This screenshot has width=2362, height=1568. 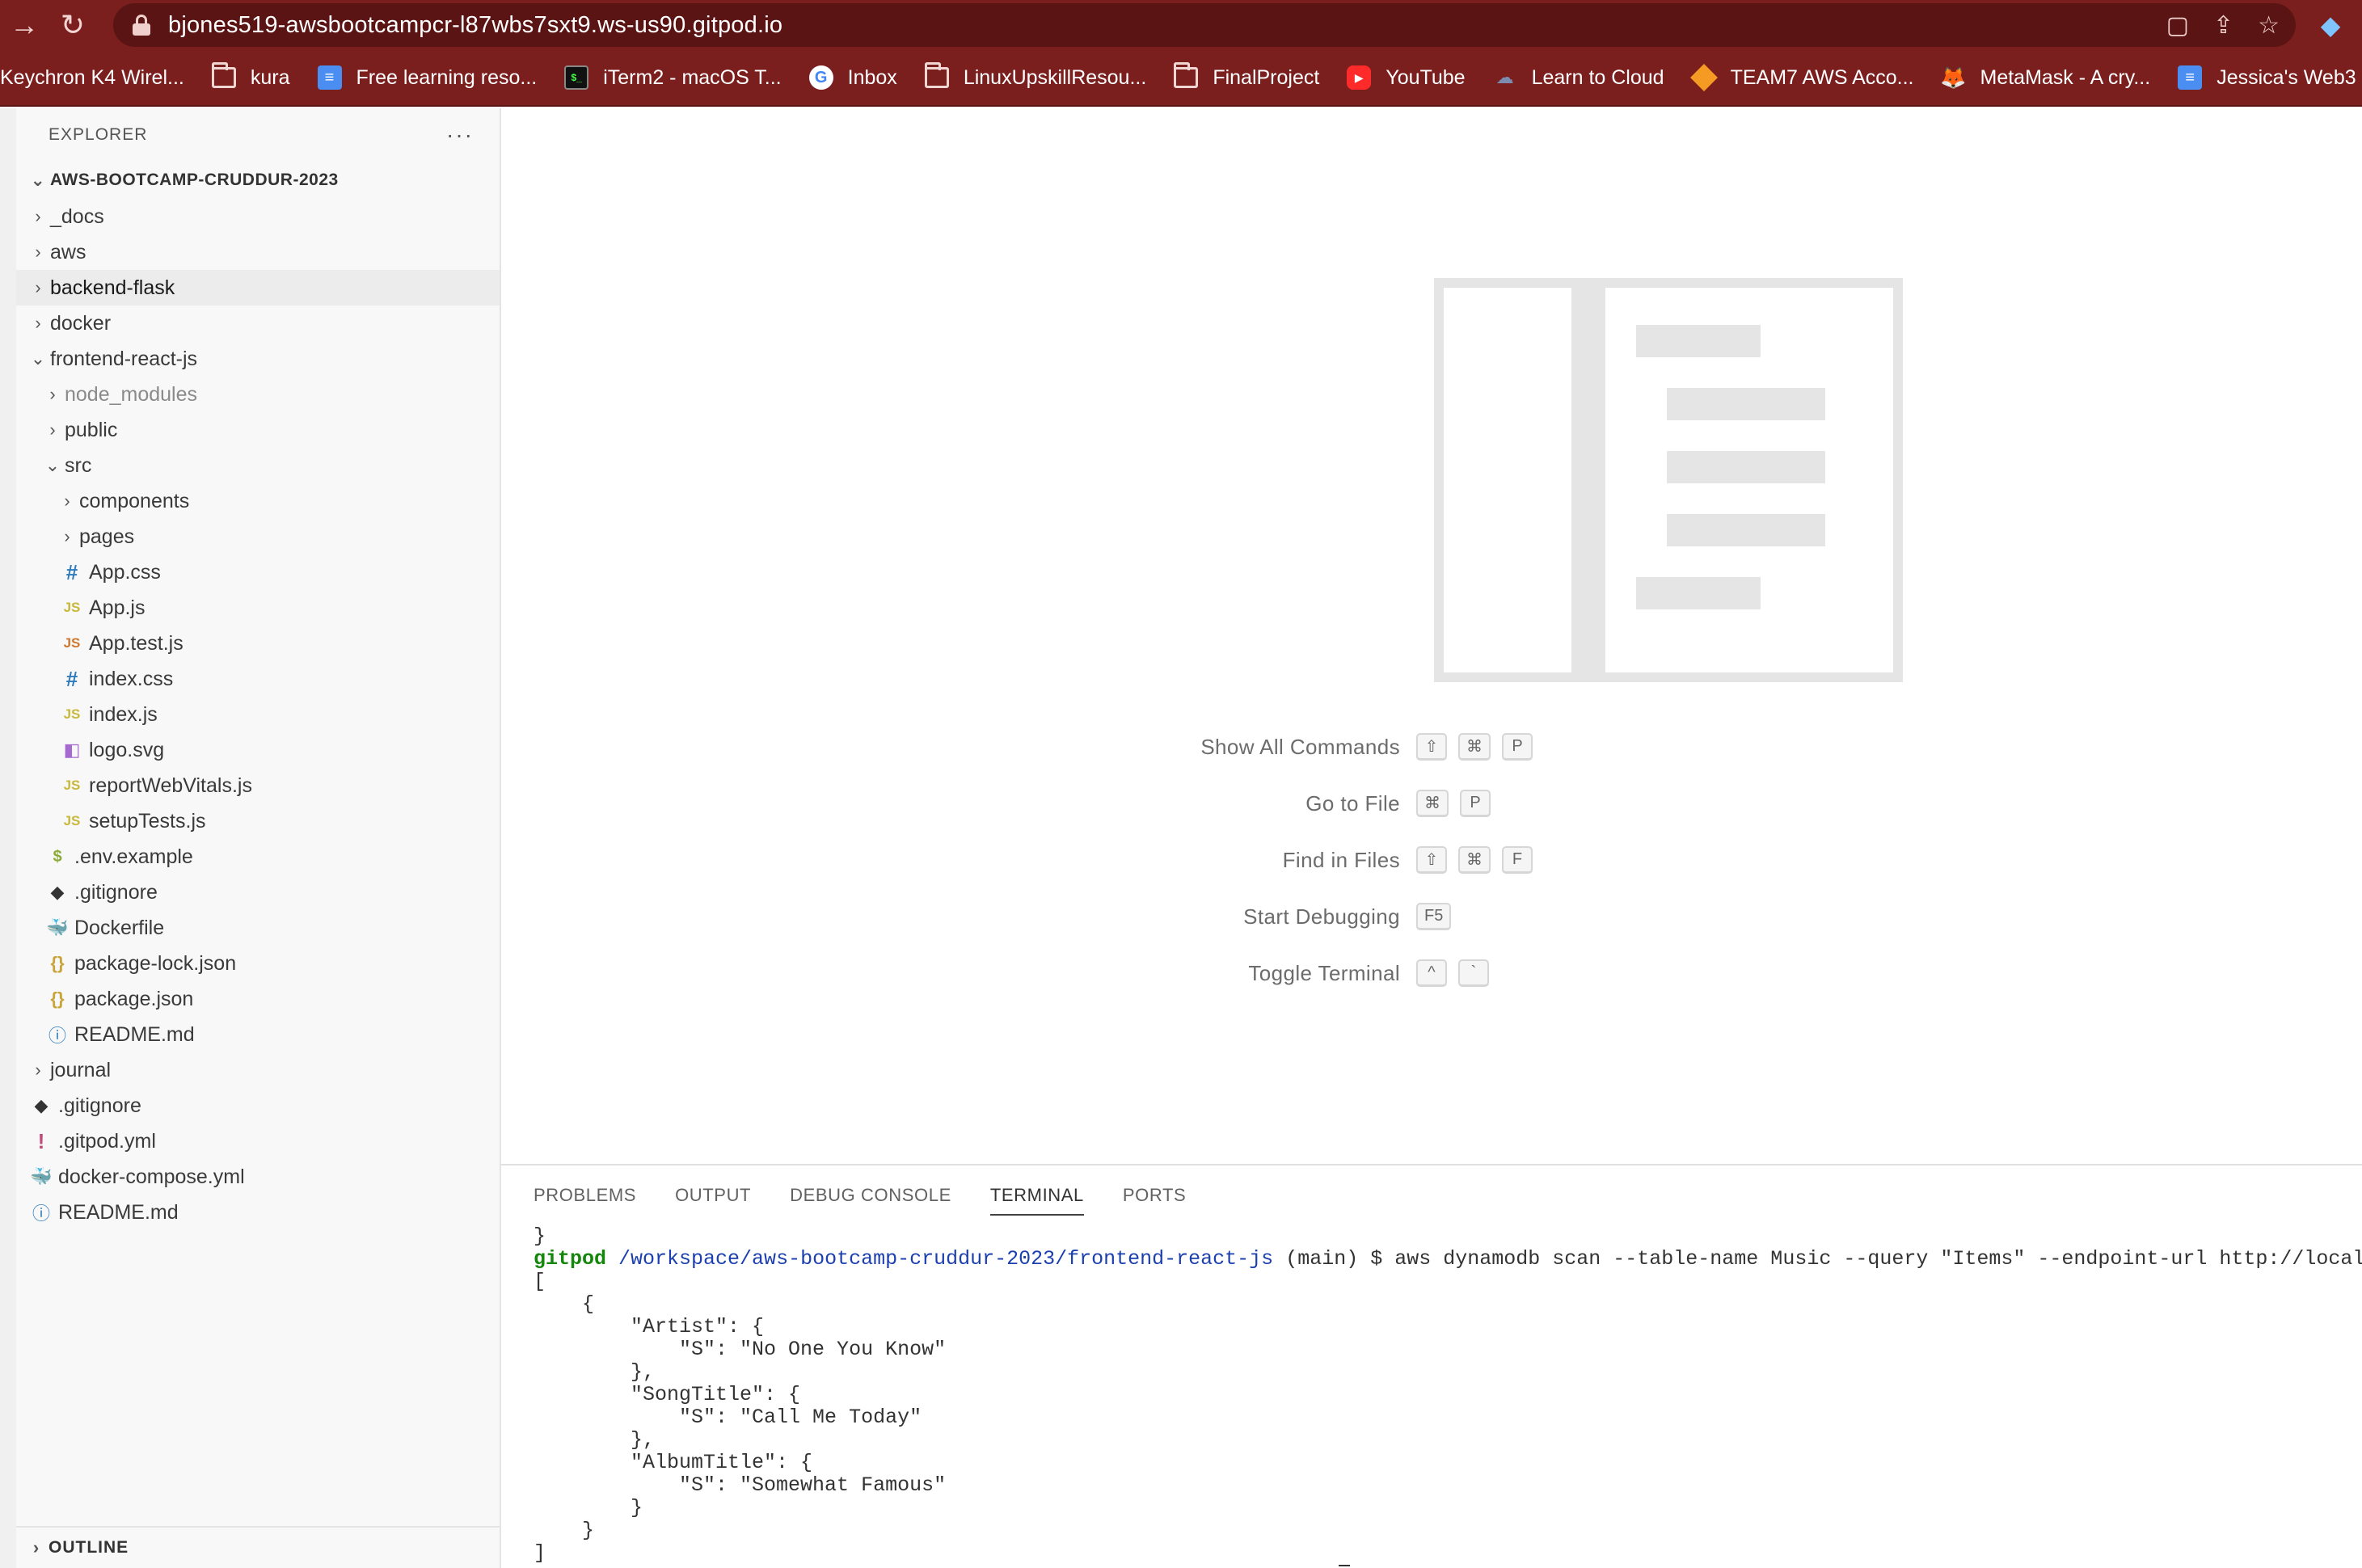 I want to click on env-file-icon: $, so click(x=57, y=856).